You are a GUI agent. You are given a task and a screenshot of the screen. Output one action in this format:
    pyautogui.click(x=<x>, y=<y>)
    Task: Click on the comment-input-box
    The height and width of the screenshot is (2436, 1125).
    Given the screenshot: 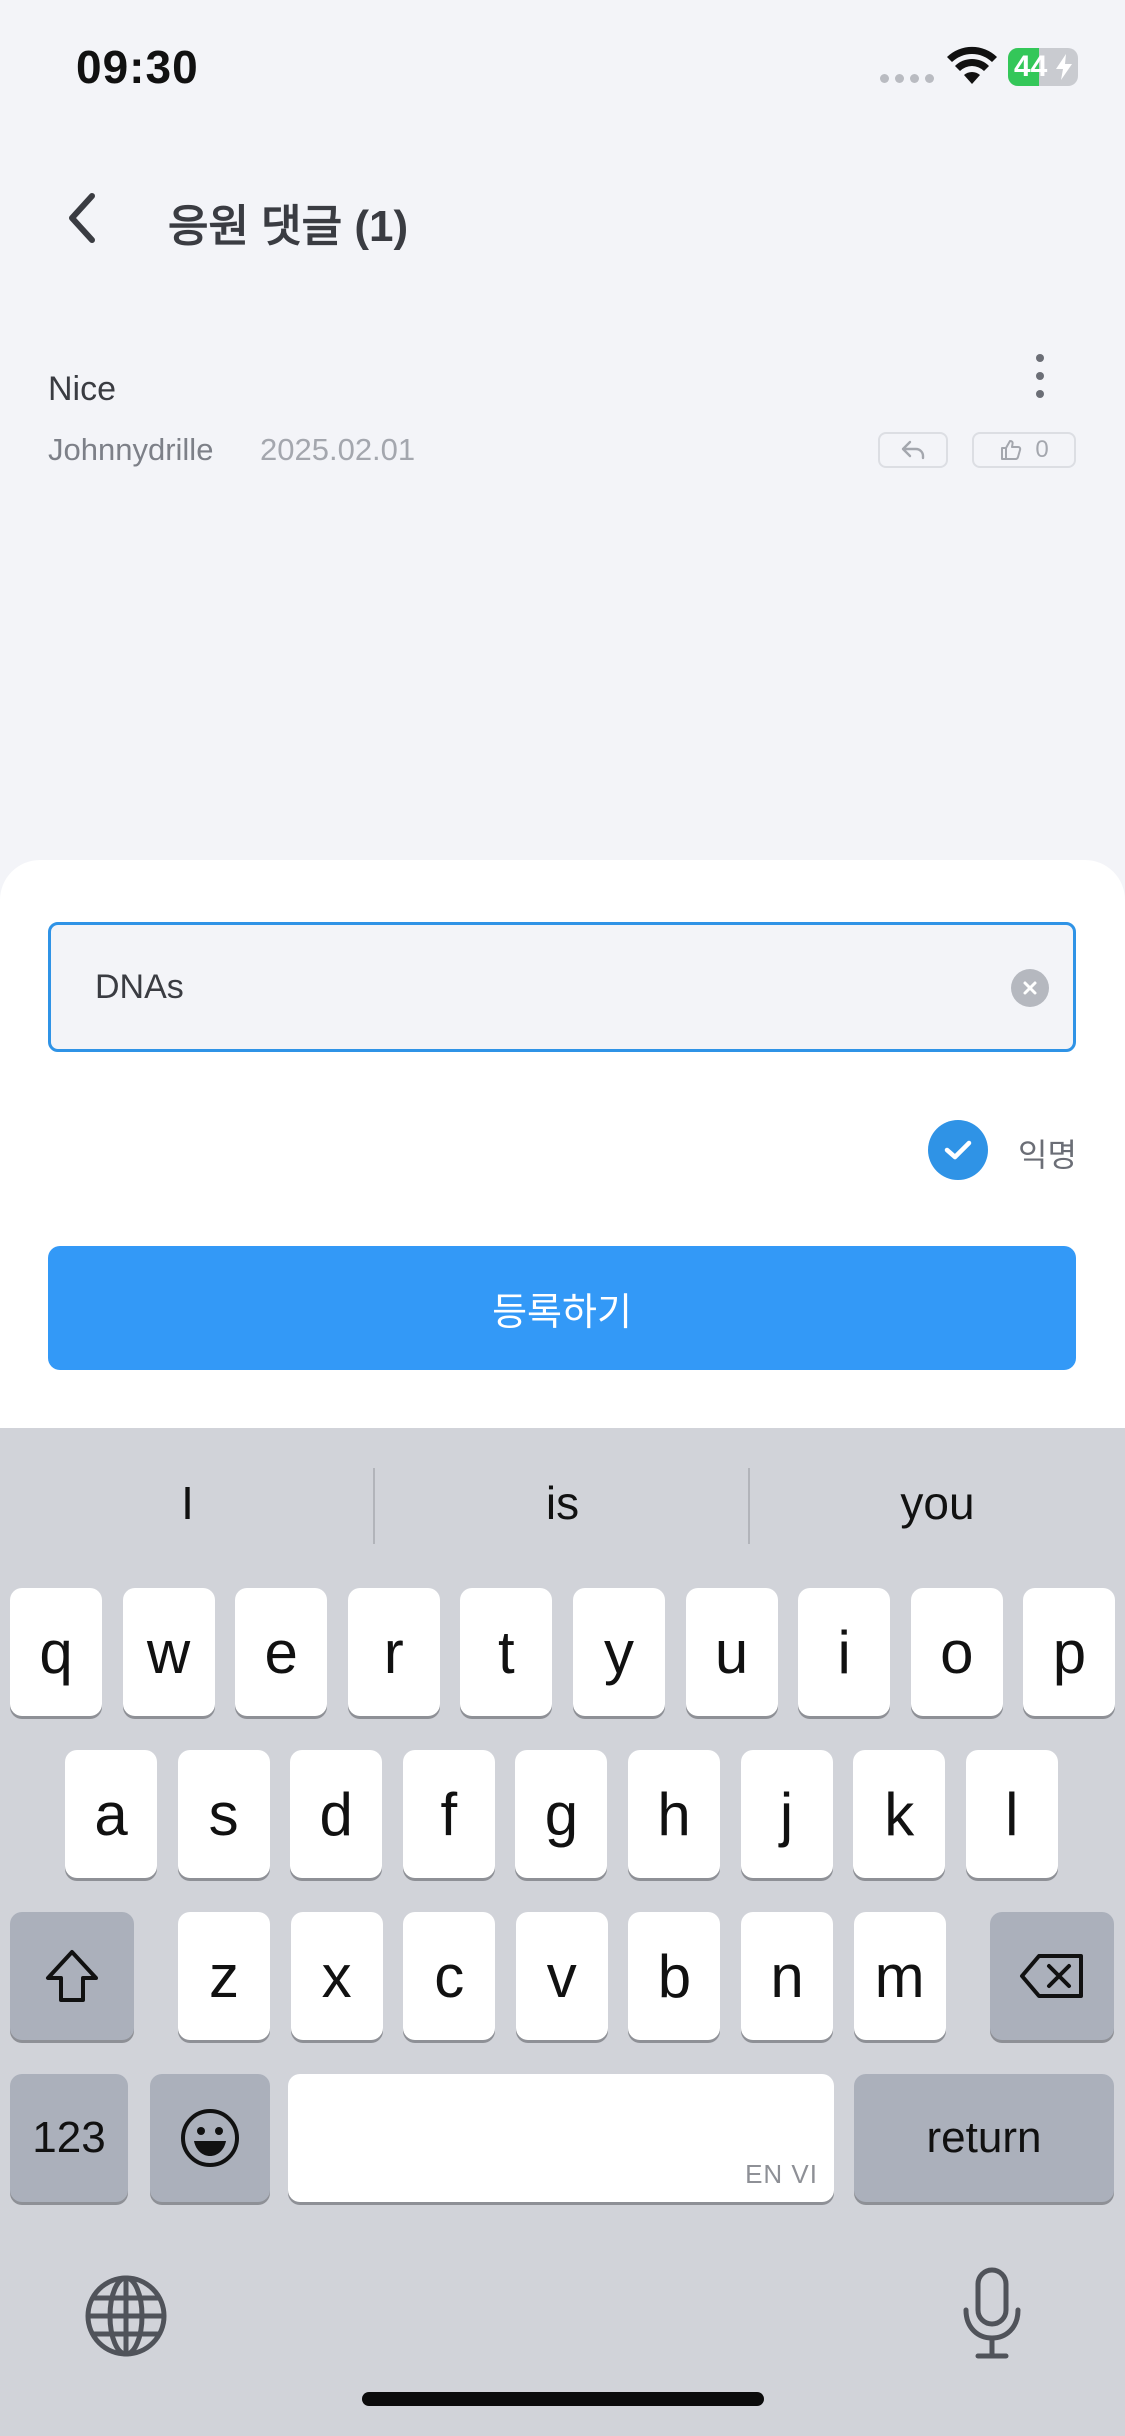 What is the action you would take?
    pyautogui.click(x=562, y=987)
    